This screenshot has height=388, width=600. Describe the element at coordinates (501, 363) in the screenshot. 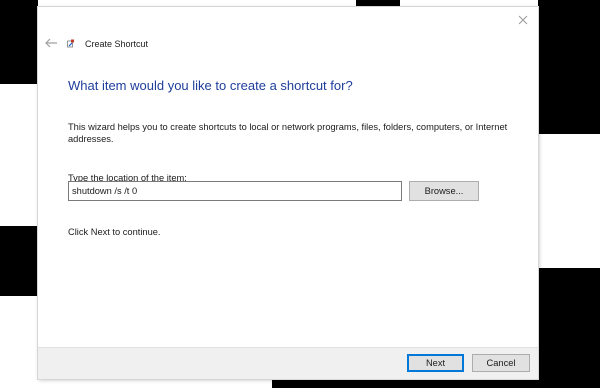

I see `cancel-button: Cancel` at that location.